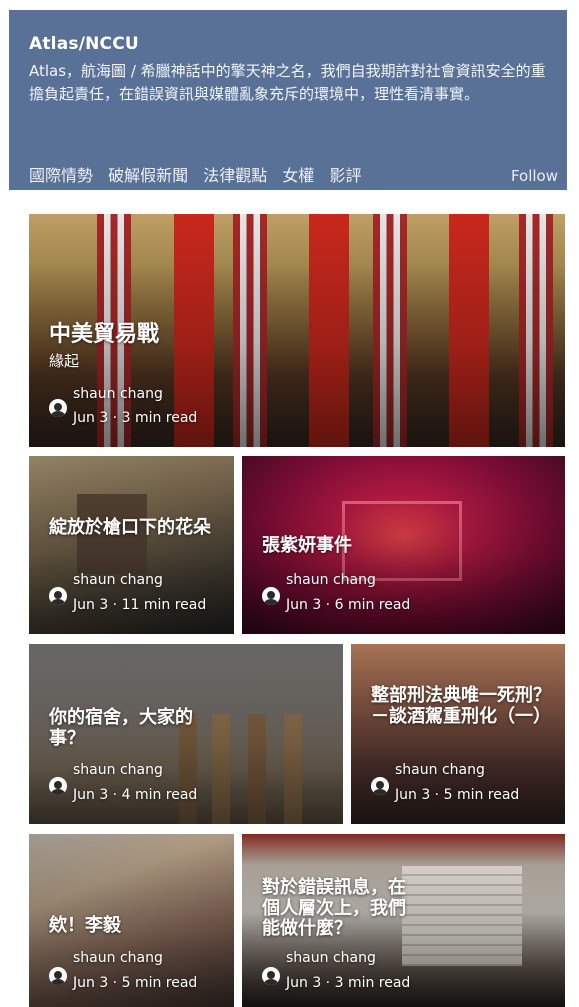 This screenshot has width=579, height=1007. Describe the element at coordinates (61, 175) in the screenshot. I see `nav-item-international: 國際情勢` at that location.